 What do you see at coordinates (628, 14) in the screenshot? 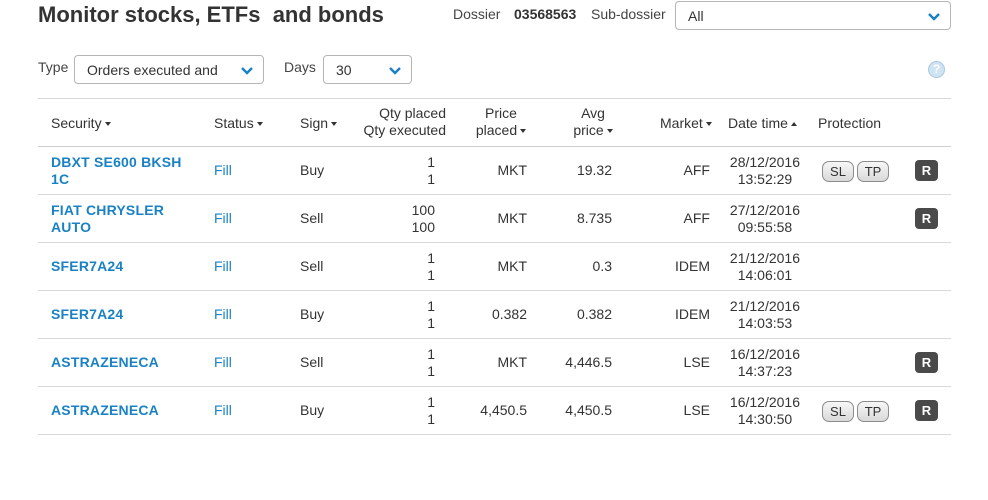
I see `subdossier-label: Sub-dossier` at bounding box center [628, 14].